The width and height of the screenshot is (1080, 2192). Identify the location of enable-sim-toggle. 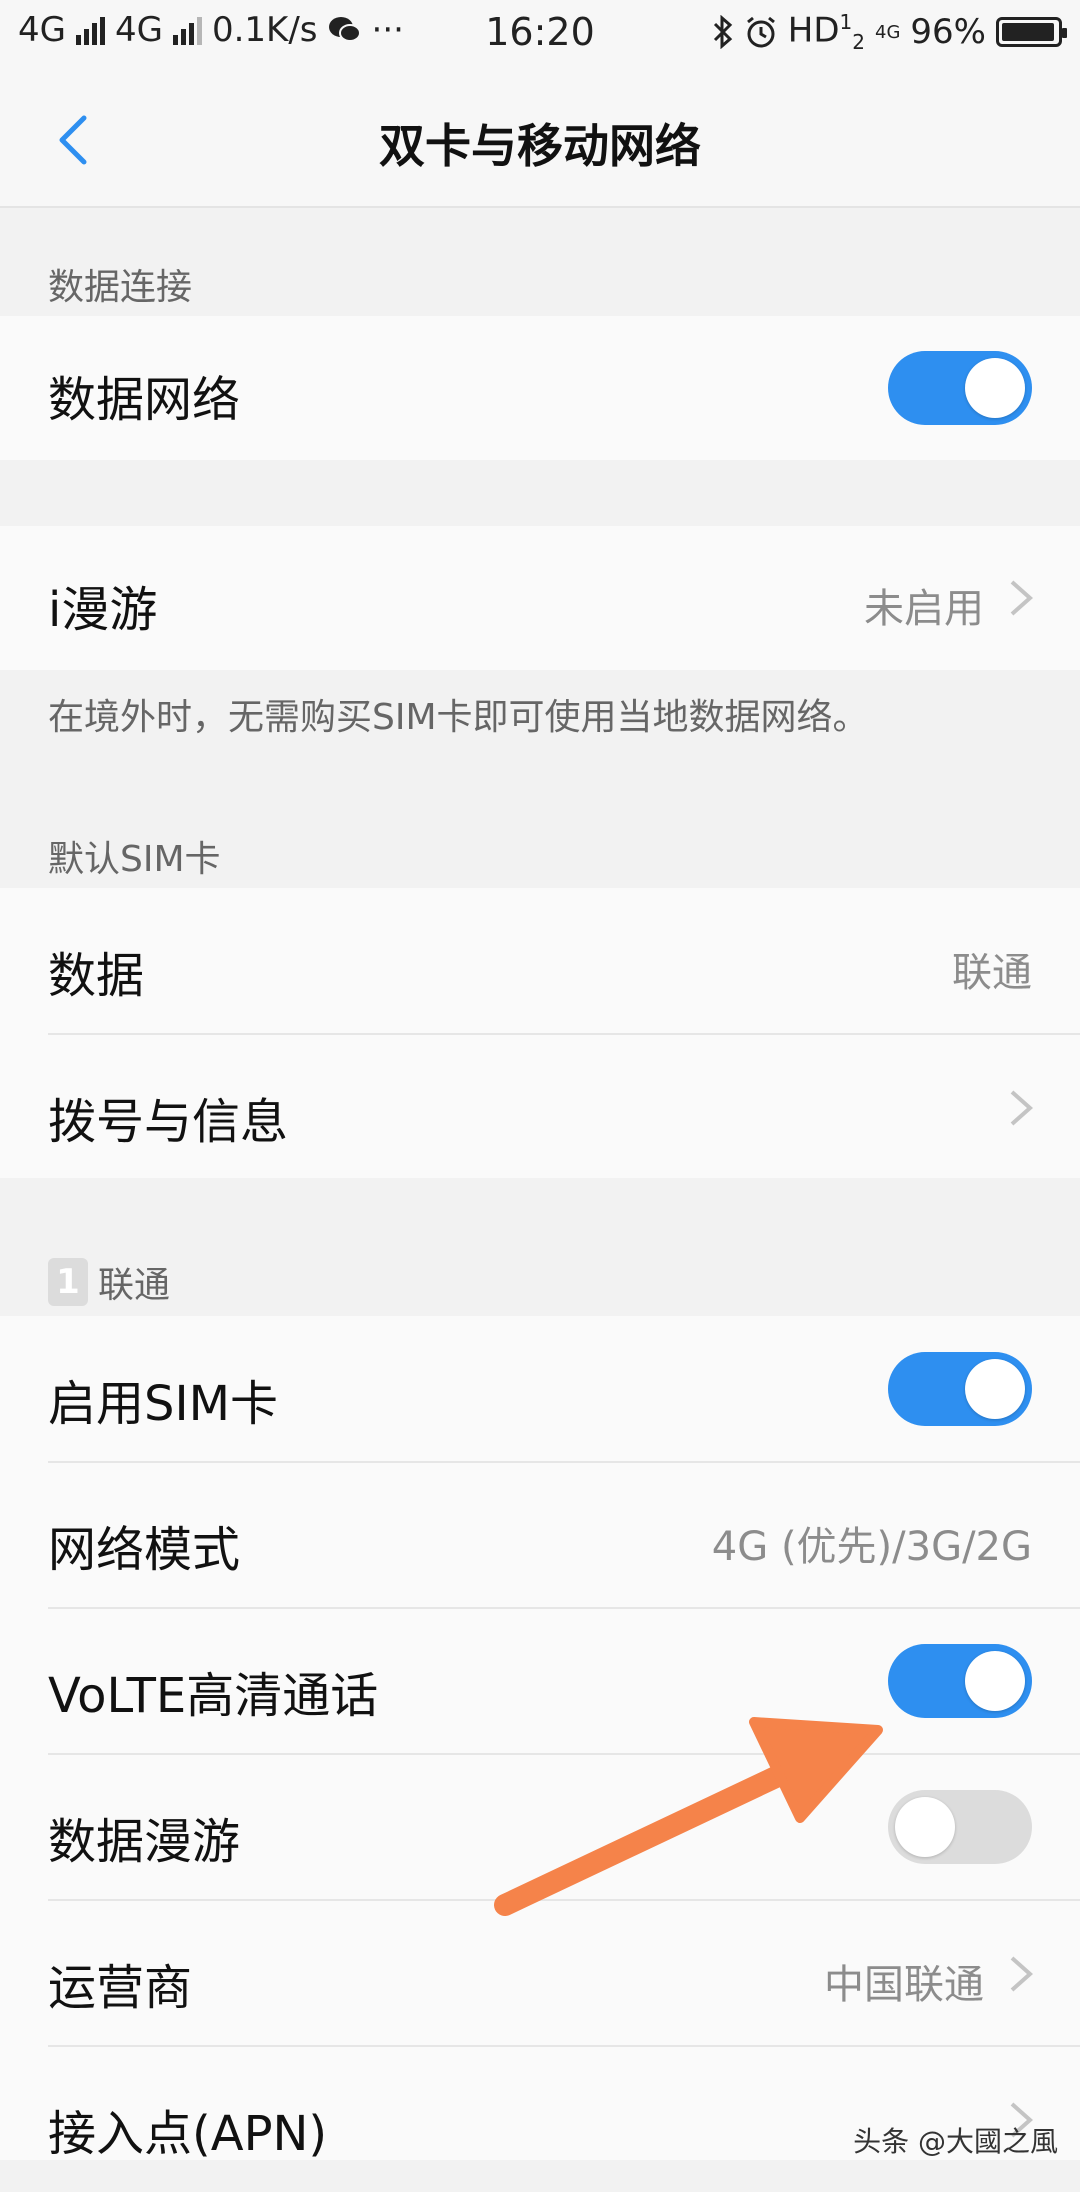
(960, 1389).